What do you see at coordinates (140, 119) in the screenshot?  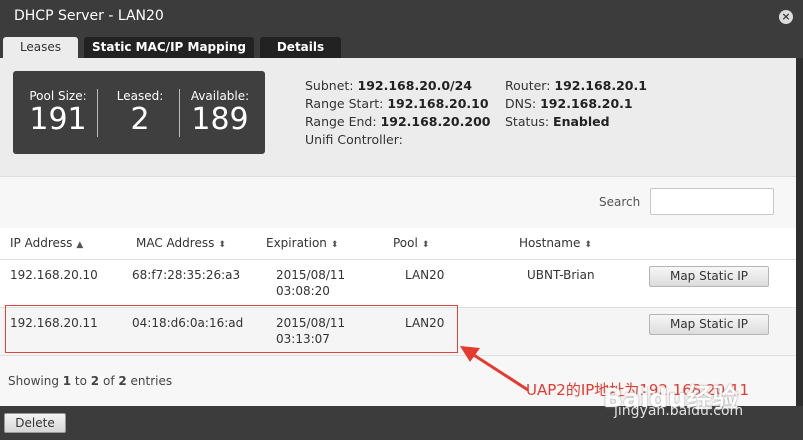 I see `leased-value: 2` at bounding box center [140, 119].